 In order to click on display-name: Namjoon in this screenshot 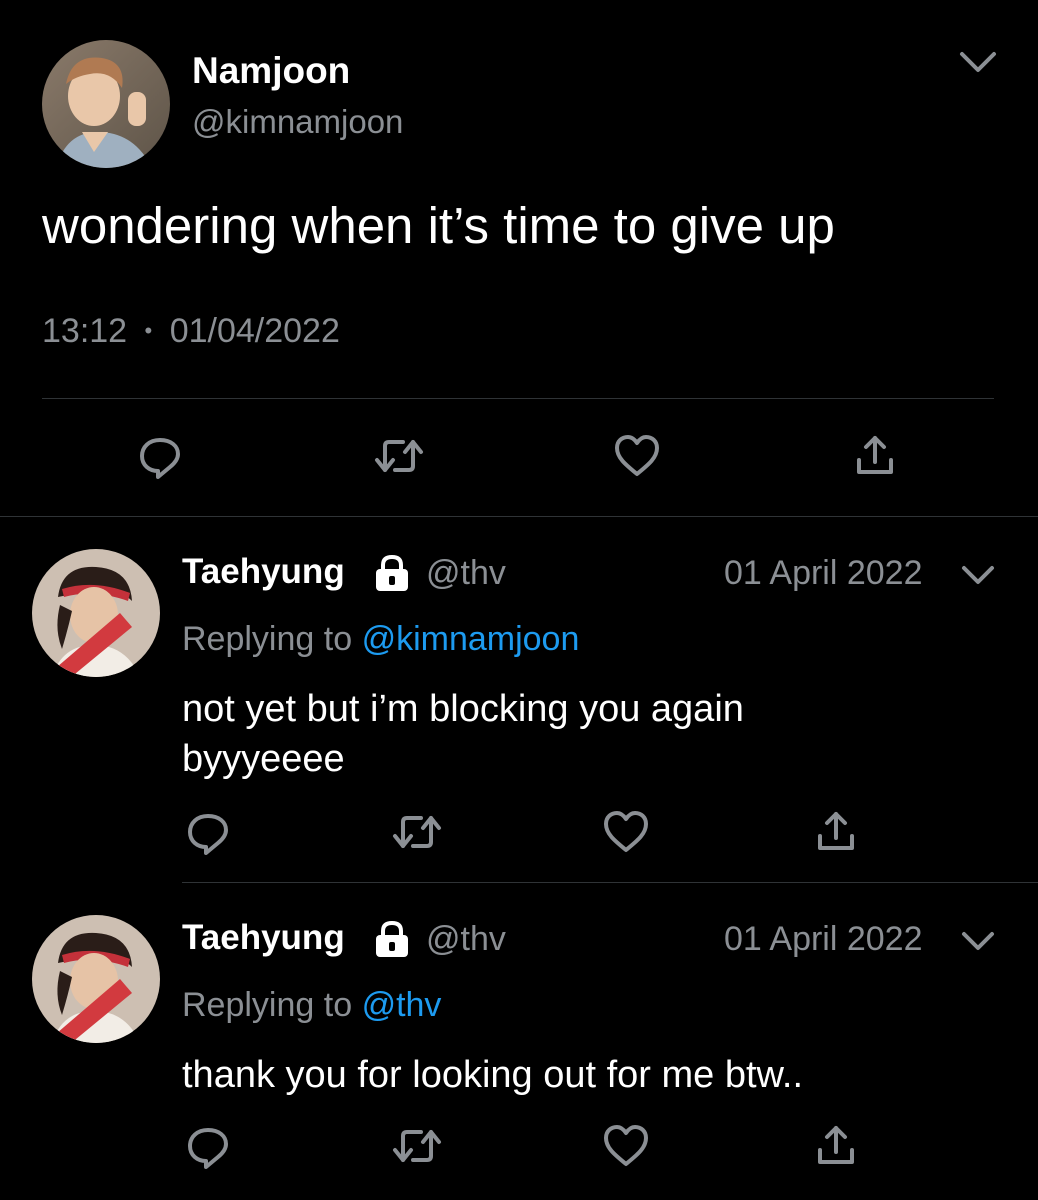, I will do `click(271, 71)`.